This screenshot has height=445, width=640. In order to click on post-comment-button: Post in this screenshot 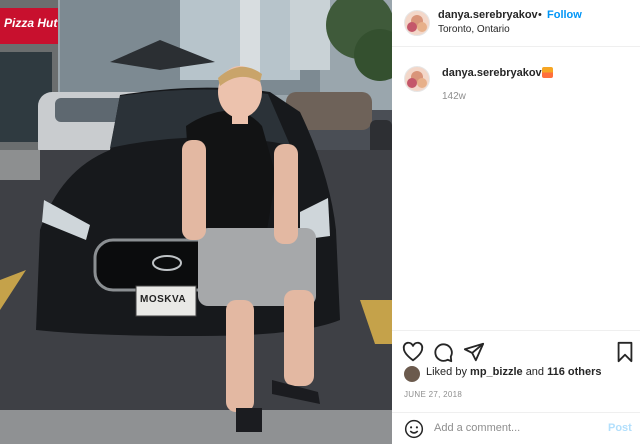, I will do `click(620, 428)`.